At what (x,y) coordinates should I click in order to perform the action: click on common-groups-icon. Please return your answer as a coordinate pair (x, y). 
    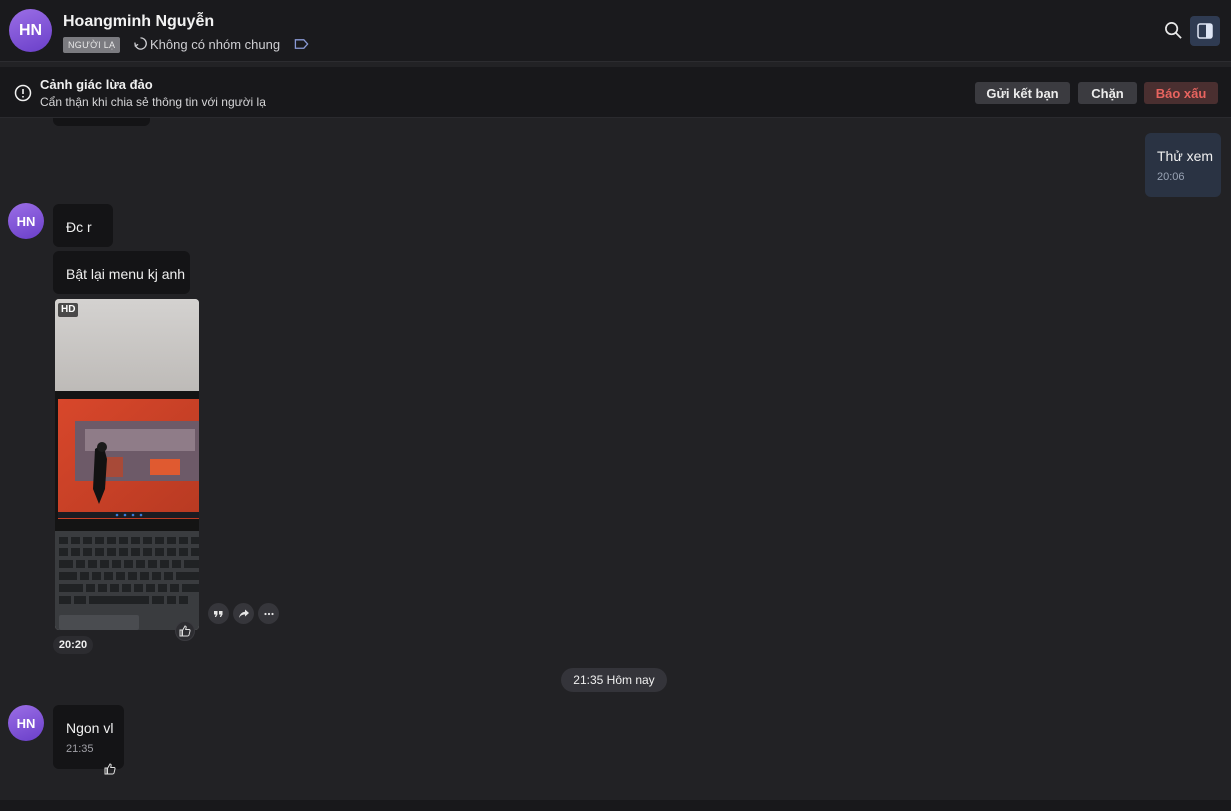
    Looking at the image, I should click on (140, 43).